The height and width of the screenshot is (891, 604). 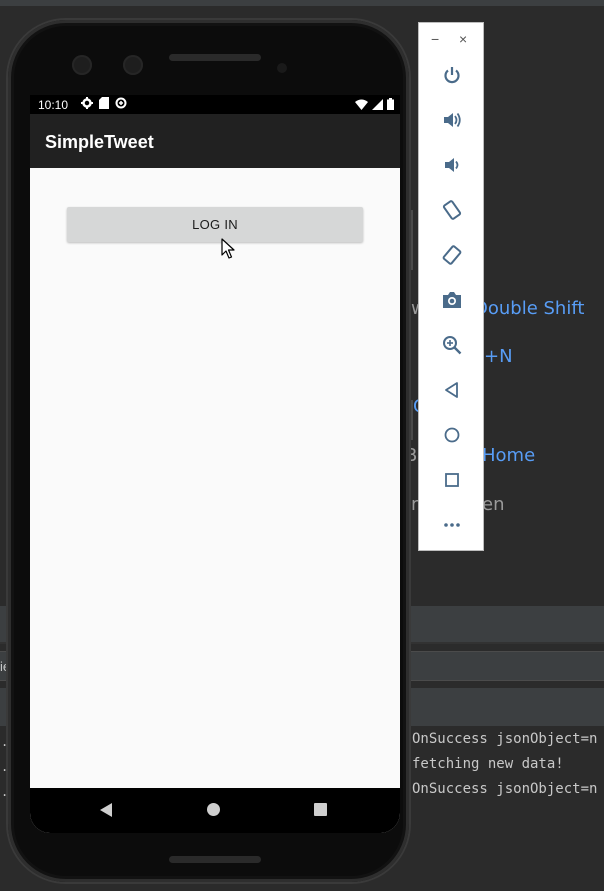 I want to click on screenshot-button, so click(x=452, y=300).